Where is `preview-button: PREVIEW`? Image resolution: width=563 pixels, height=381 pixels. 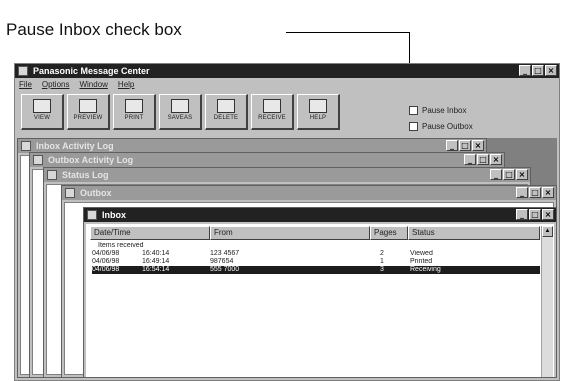
preview-button: PREVIEW is located at coordinates (88, 112).